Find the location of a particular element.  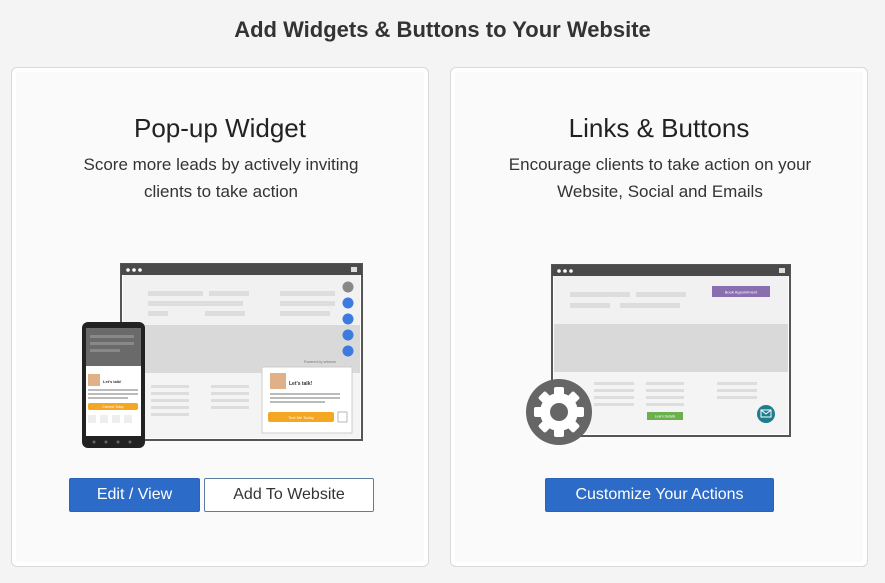

links-buttons-title: Links & Buttons is located at coordinates (659, 128).